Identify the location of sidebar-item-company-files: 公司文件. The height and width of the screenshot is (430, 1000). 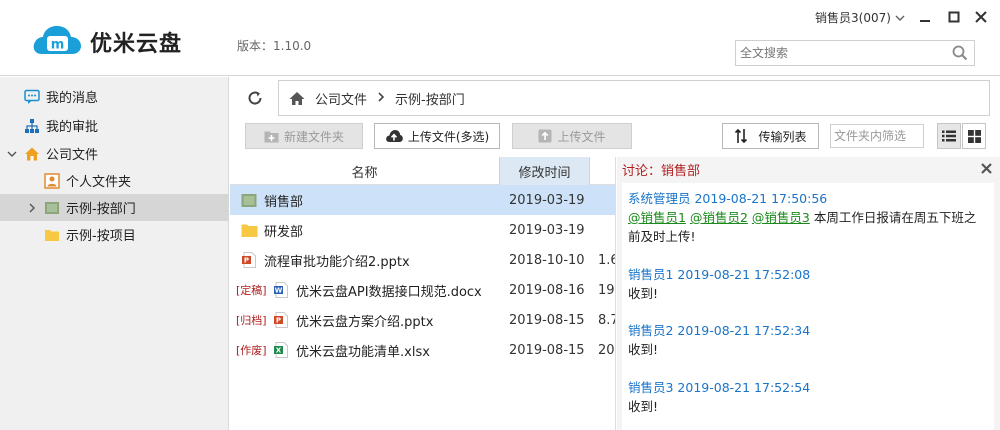
(114, 153).